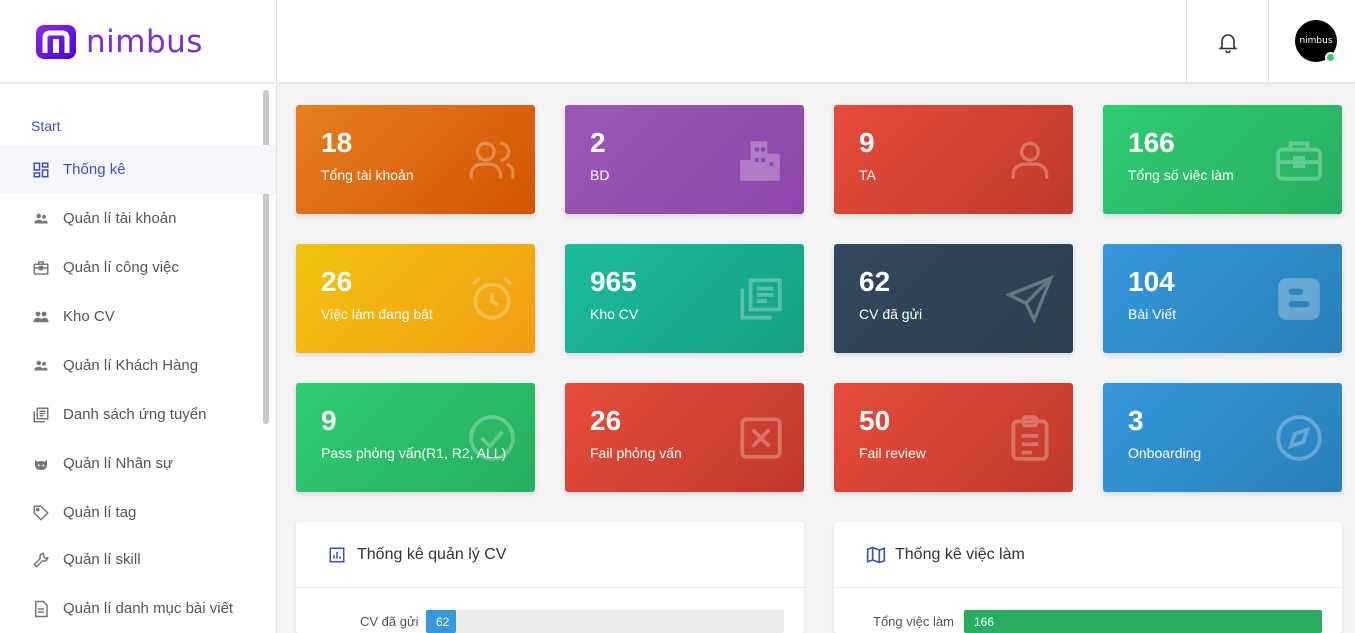 The width and height of the screenshot is (1355, 633). I want to click on building-icon, so click(761, 160).